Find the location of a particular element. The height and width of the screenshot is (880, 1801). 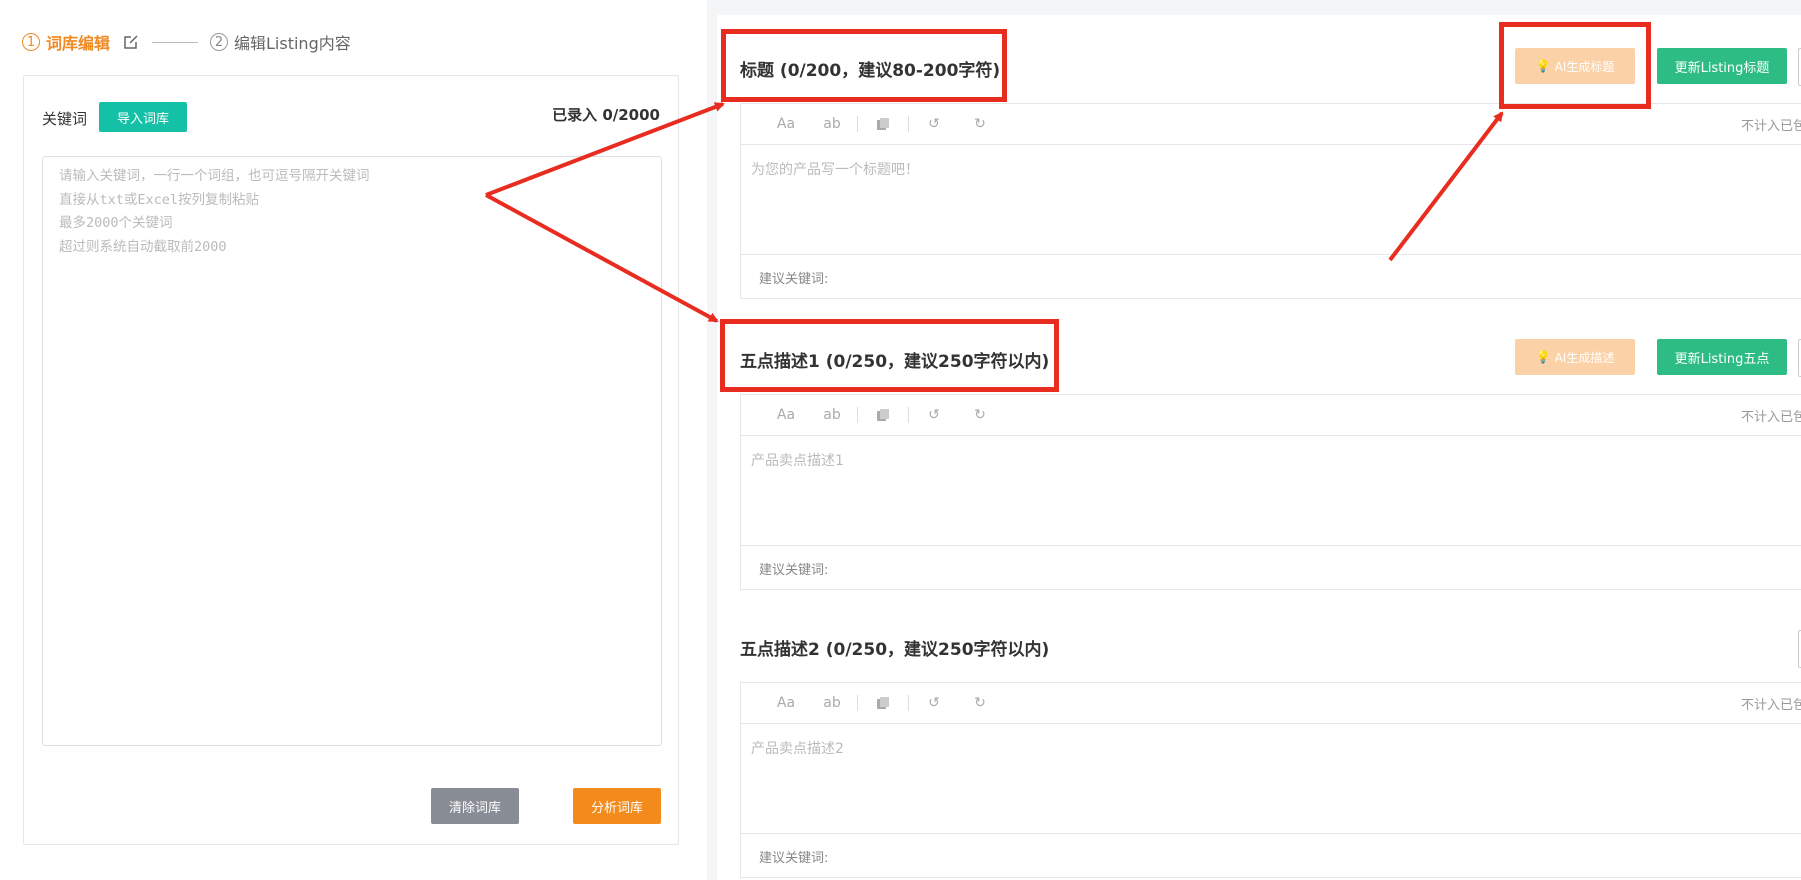

step-1: 1 词库编辑 is located at coordinates (66, 42).